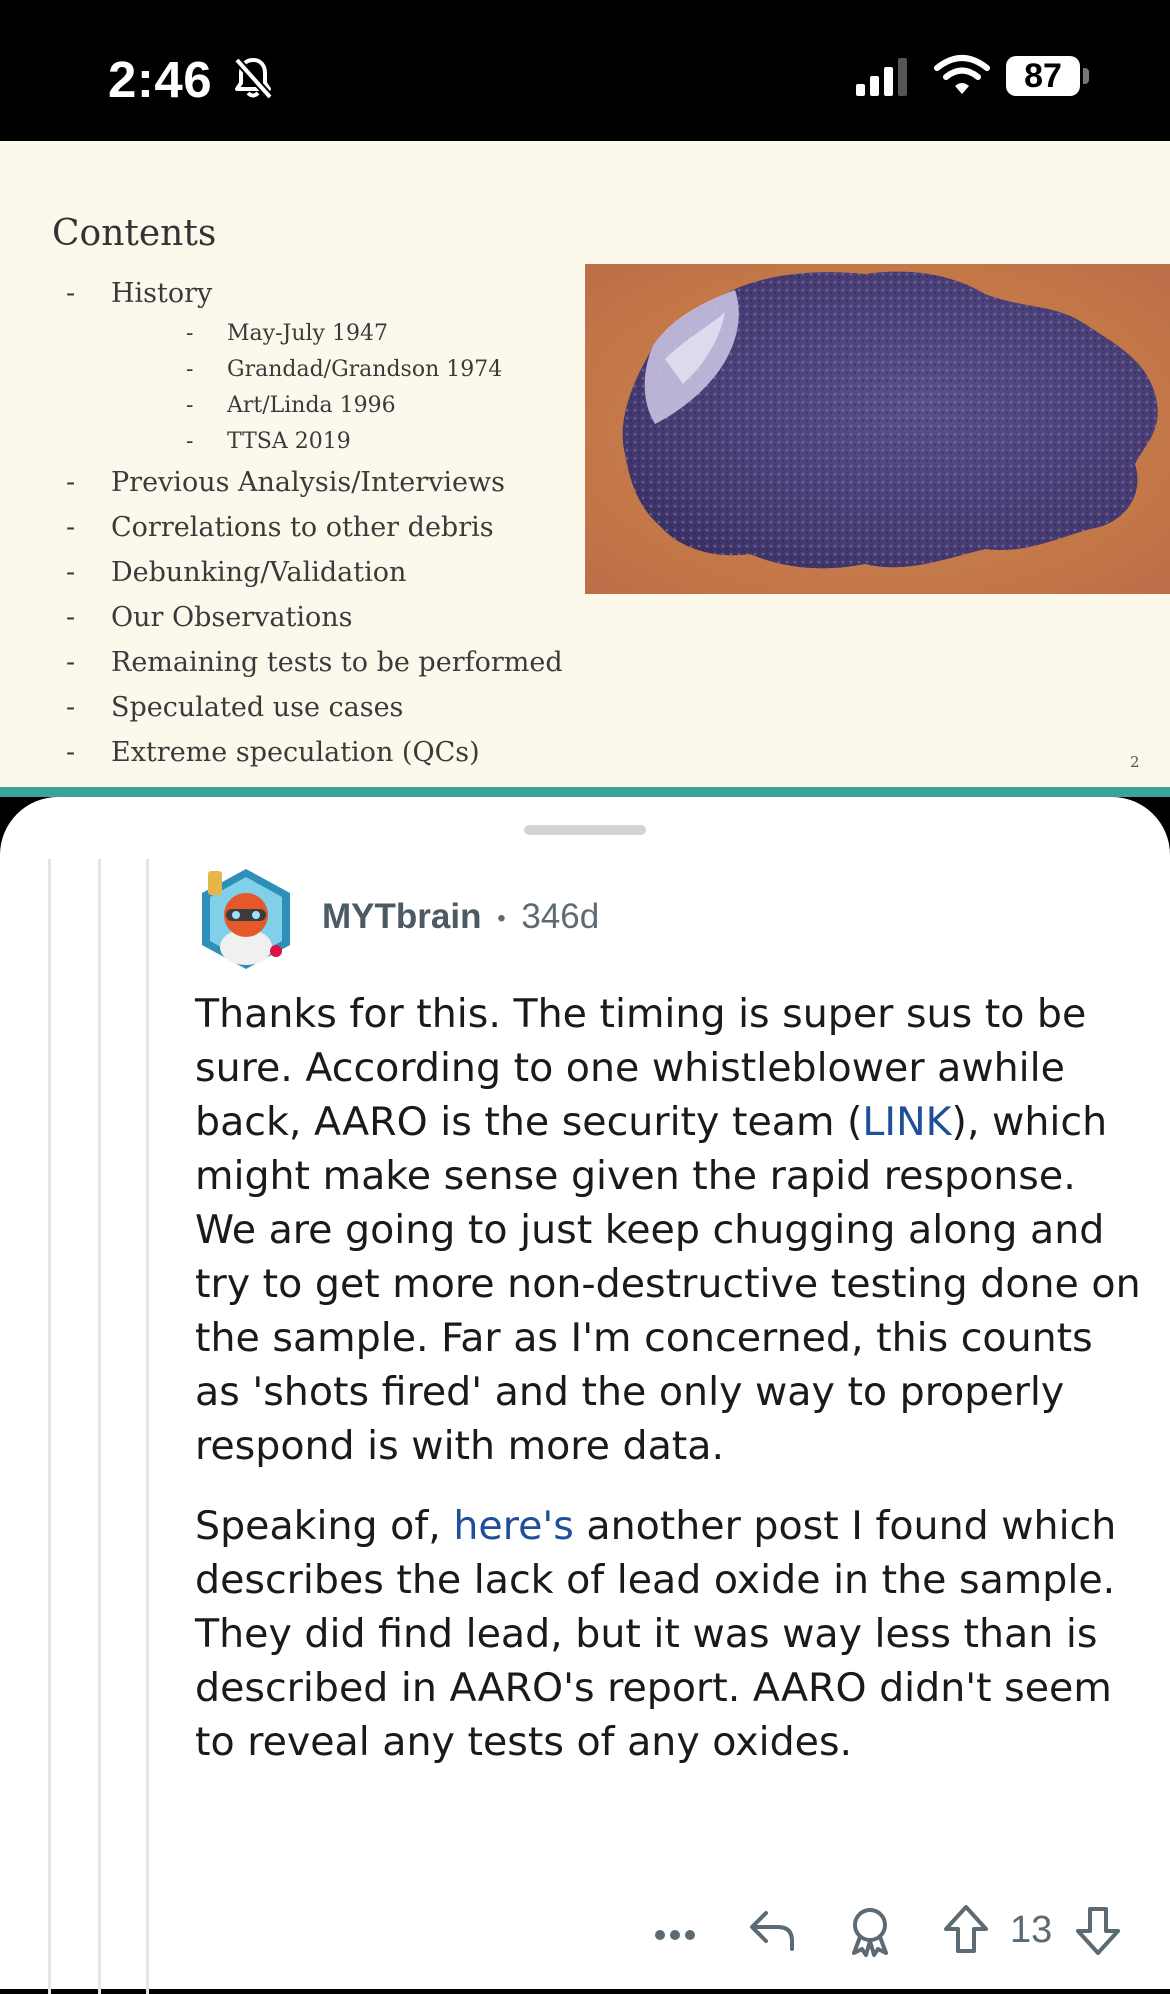 The height and width of the screenshot is (1994, 1170). Describe the element at coordinates (253, 78) in the screenshot. I see `bell-slash-icon` at that location.